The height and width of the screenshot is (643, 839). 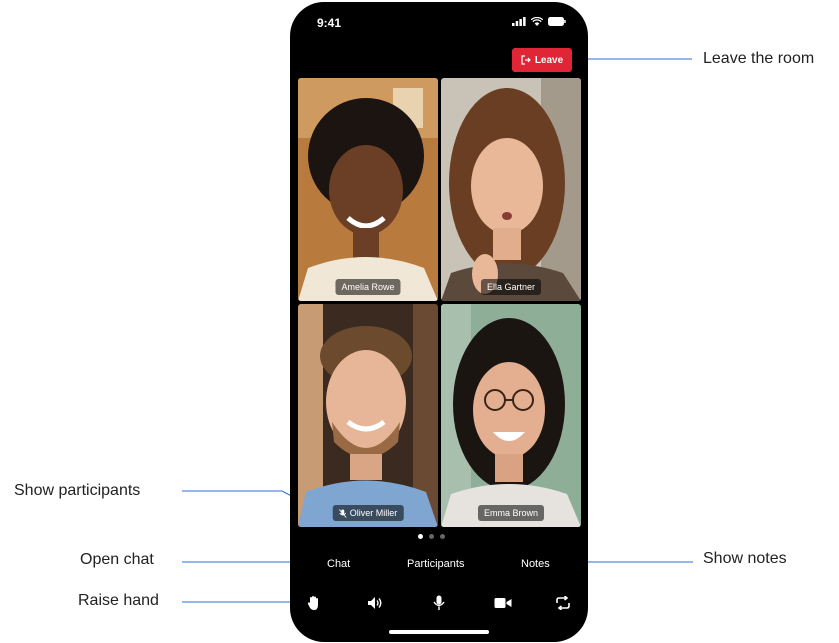 I want to click on participant-name: Ella Gartner, so click(x=511, y=287).